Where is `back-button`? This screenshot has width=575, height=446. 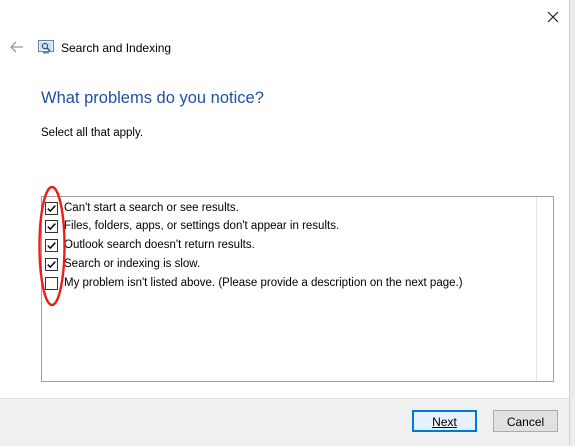
back-button is located at coordinates (17, 47).